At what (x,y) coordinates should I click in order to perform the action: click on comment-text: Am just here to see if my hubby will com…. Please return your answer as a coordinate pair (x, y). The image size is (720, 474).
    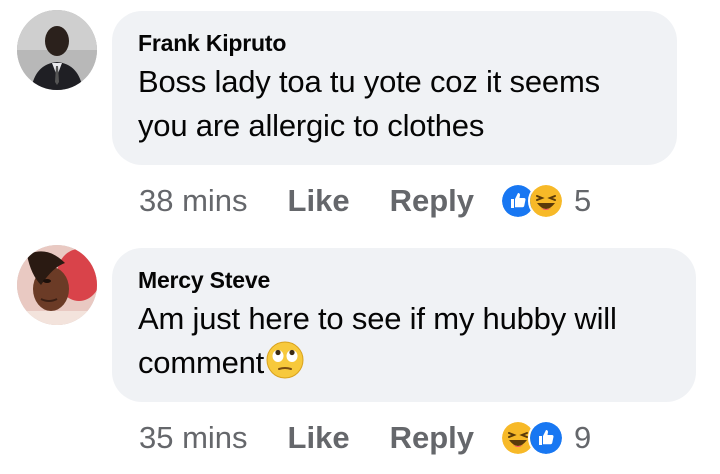
    Looking at the image, I should click on (404, 341).